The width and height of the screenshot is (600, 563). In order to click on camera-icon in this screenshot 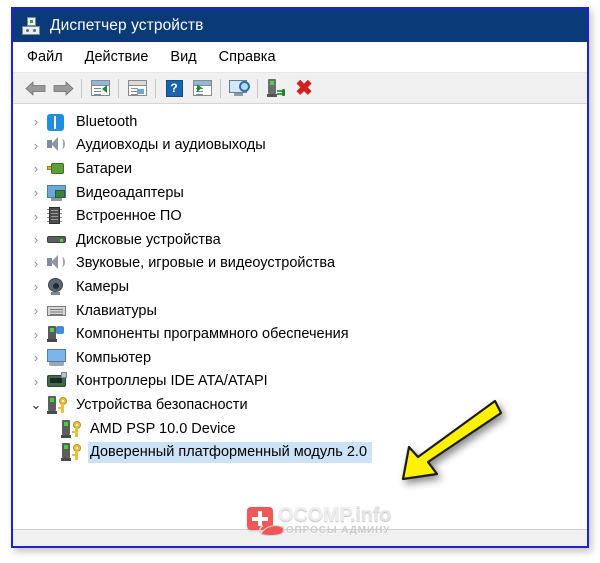, I will do `click(57, 286)`.